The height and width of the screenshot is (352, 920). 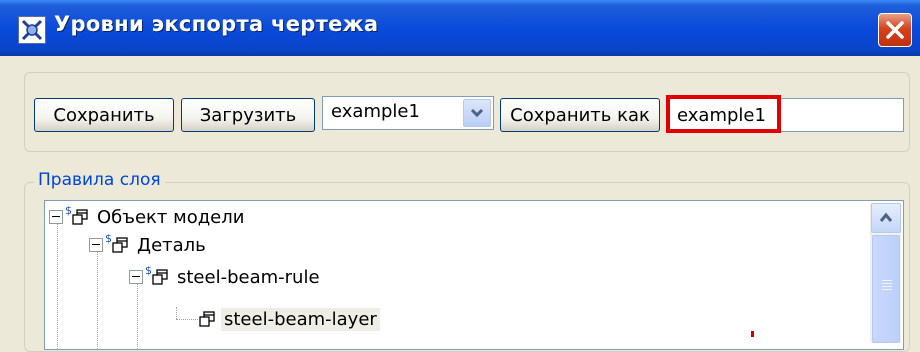 I want to click on tree-node-detail: $ Деталь, so click(x=149, y=245).